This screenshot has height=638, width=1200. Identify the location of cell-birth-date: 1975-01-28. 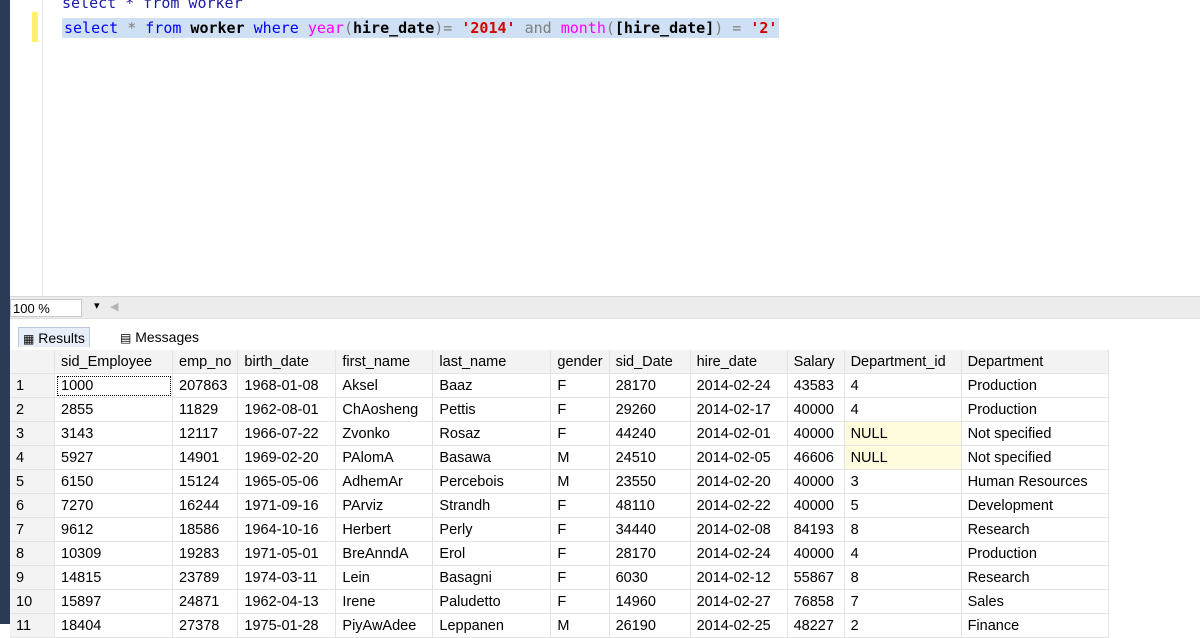
(287, 625).